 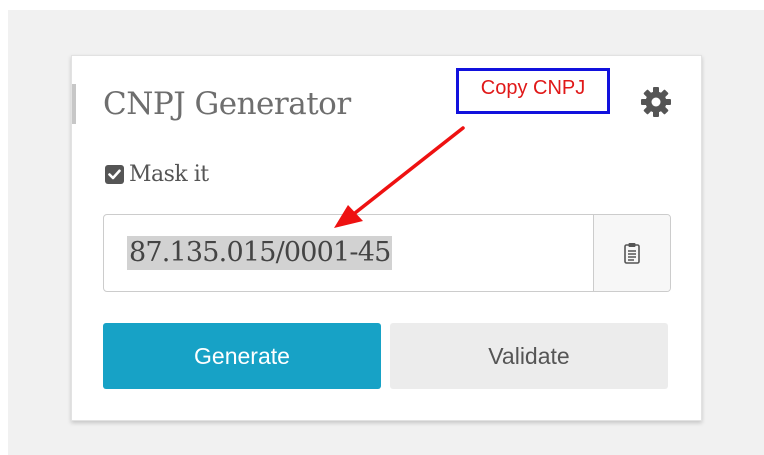 I want to click on cnpj-field: 87.135.015/0001-45, so click(x=348, y=253).